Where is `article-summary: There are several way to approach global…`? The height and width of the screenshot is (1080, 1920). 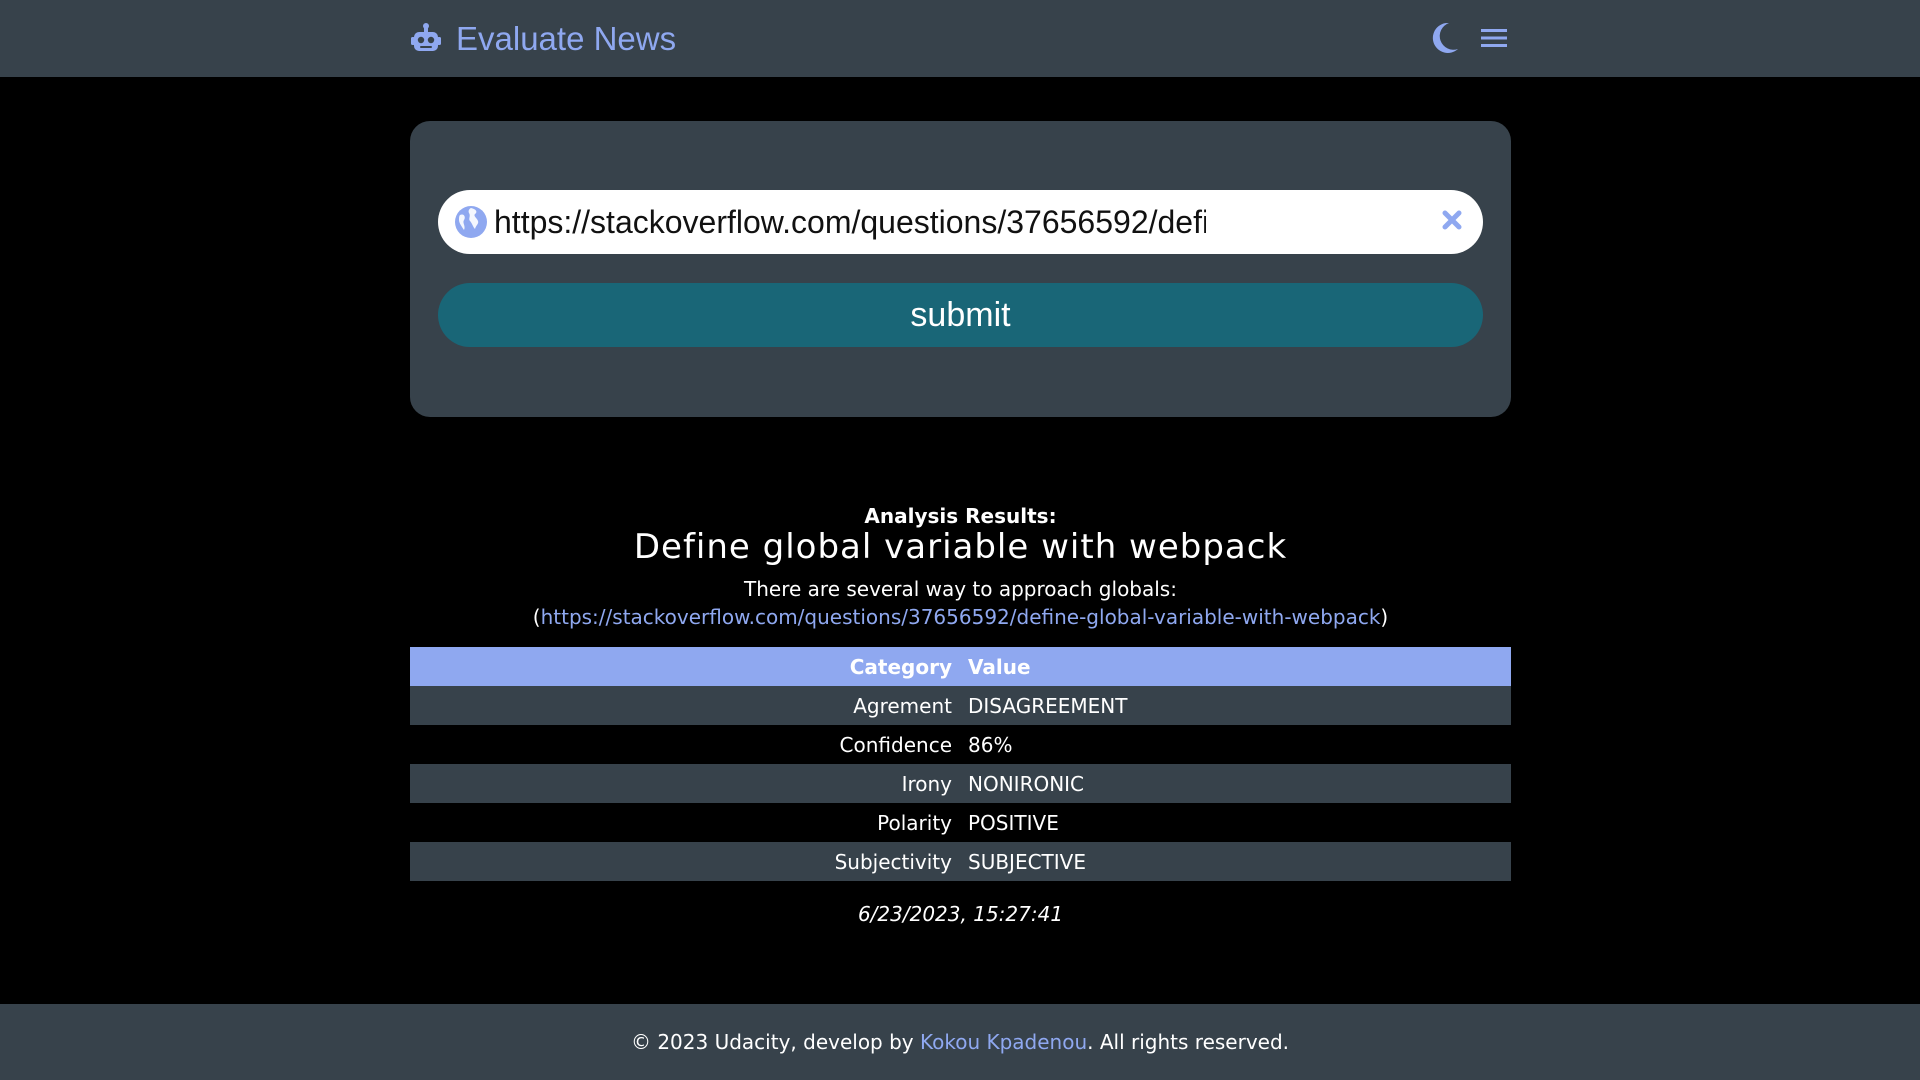 article-summary: There are several way to approach global… is located at coordinates (960, 589).